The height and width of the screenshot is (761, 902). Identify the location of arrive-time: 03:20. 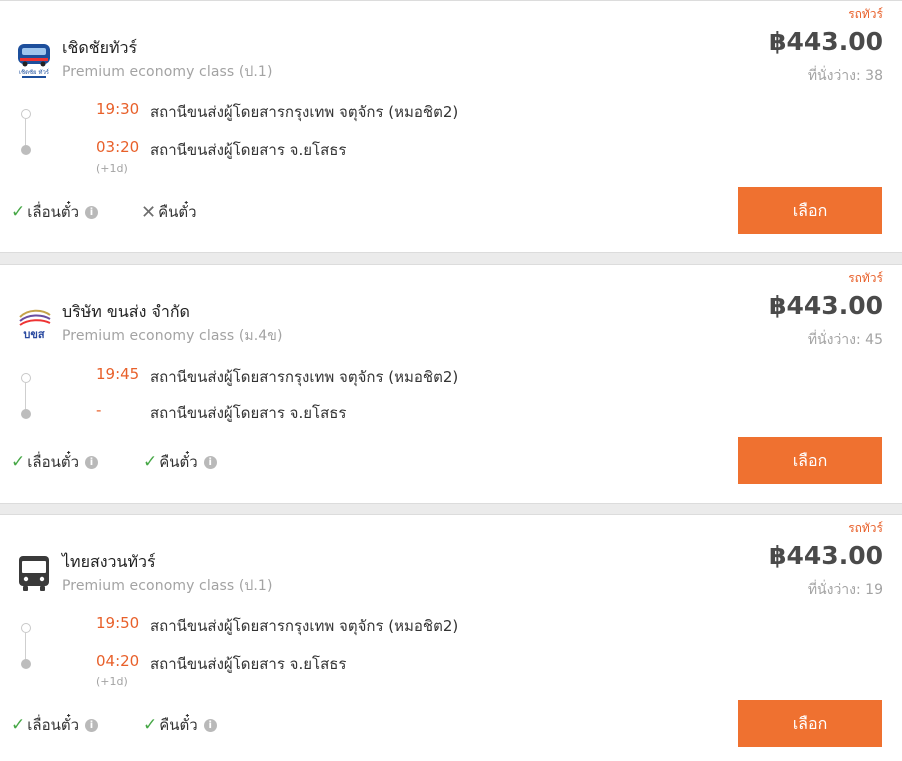
(118, 147).